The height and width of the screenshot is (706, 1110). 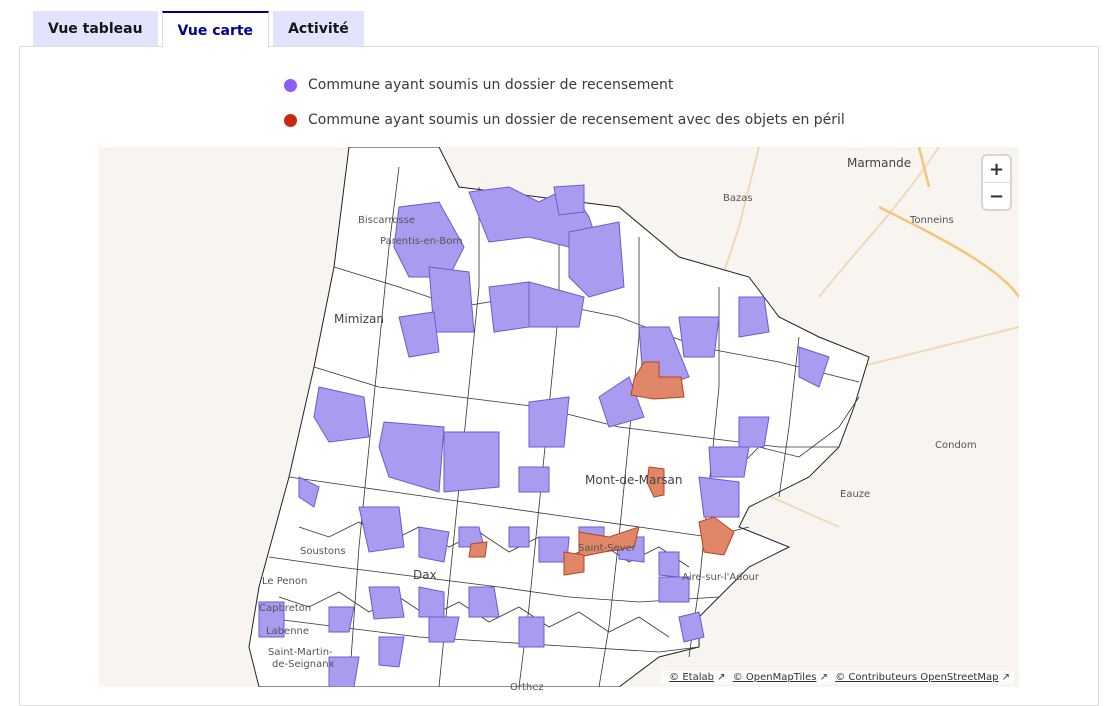 I want to click on place-label: Eauze, so click(x=855, y=494).